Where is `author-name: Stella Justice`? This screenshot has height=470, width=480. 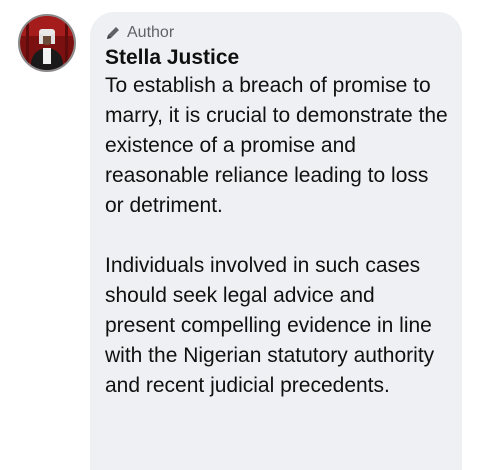
author-name: Stella Justice is located at coordinates (276, 58).